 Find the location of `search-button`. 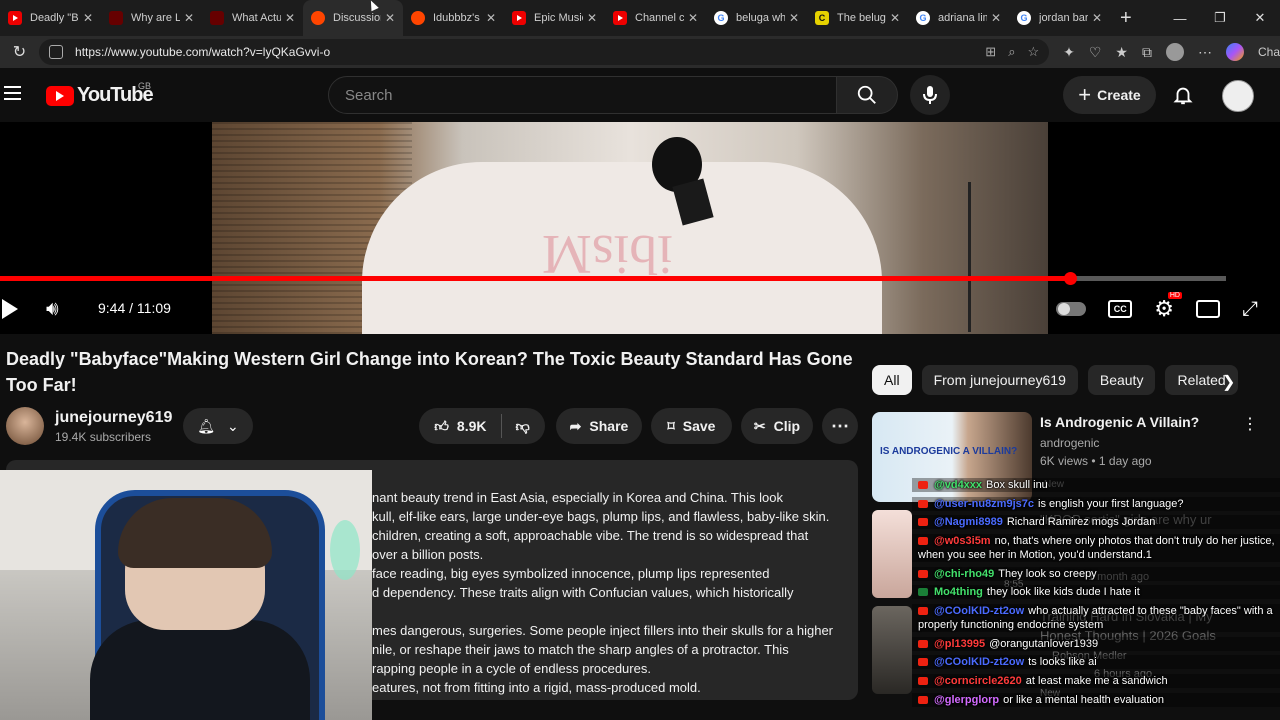

search-button is located at coordinates (867, 95).